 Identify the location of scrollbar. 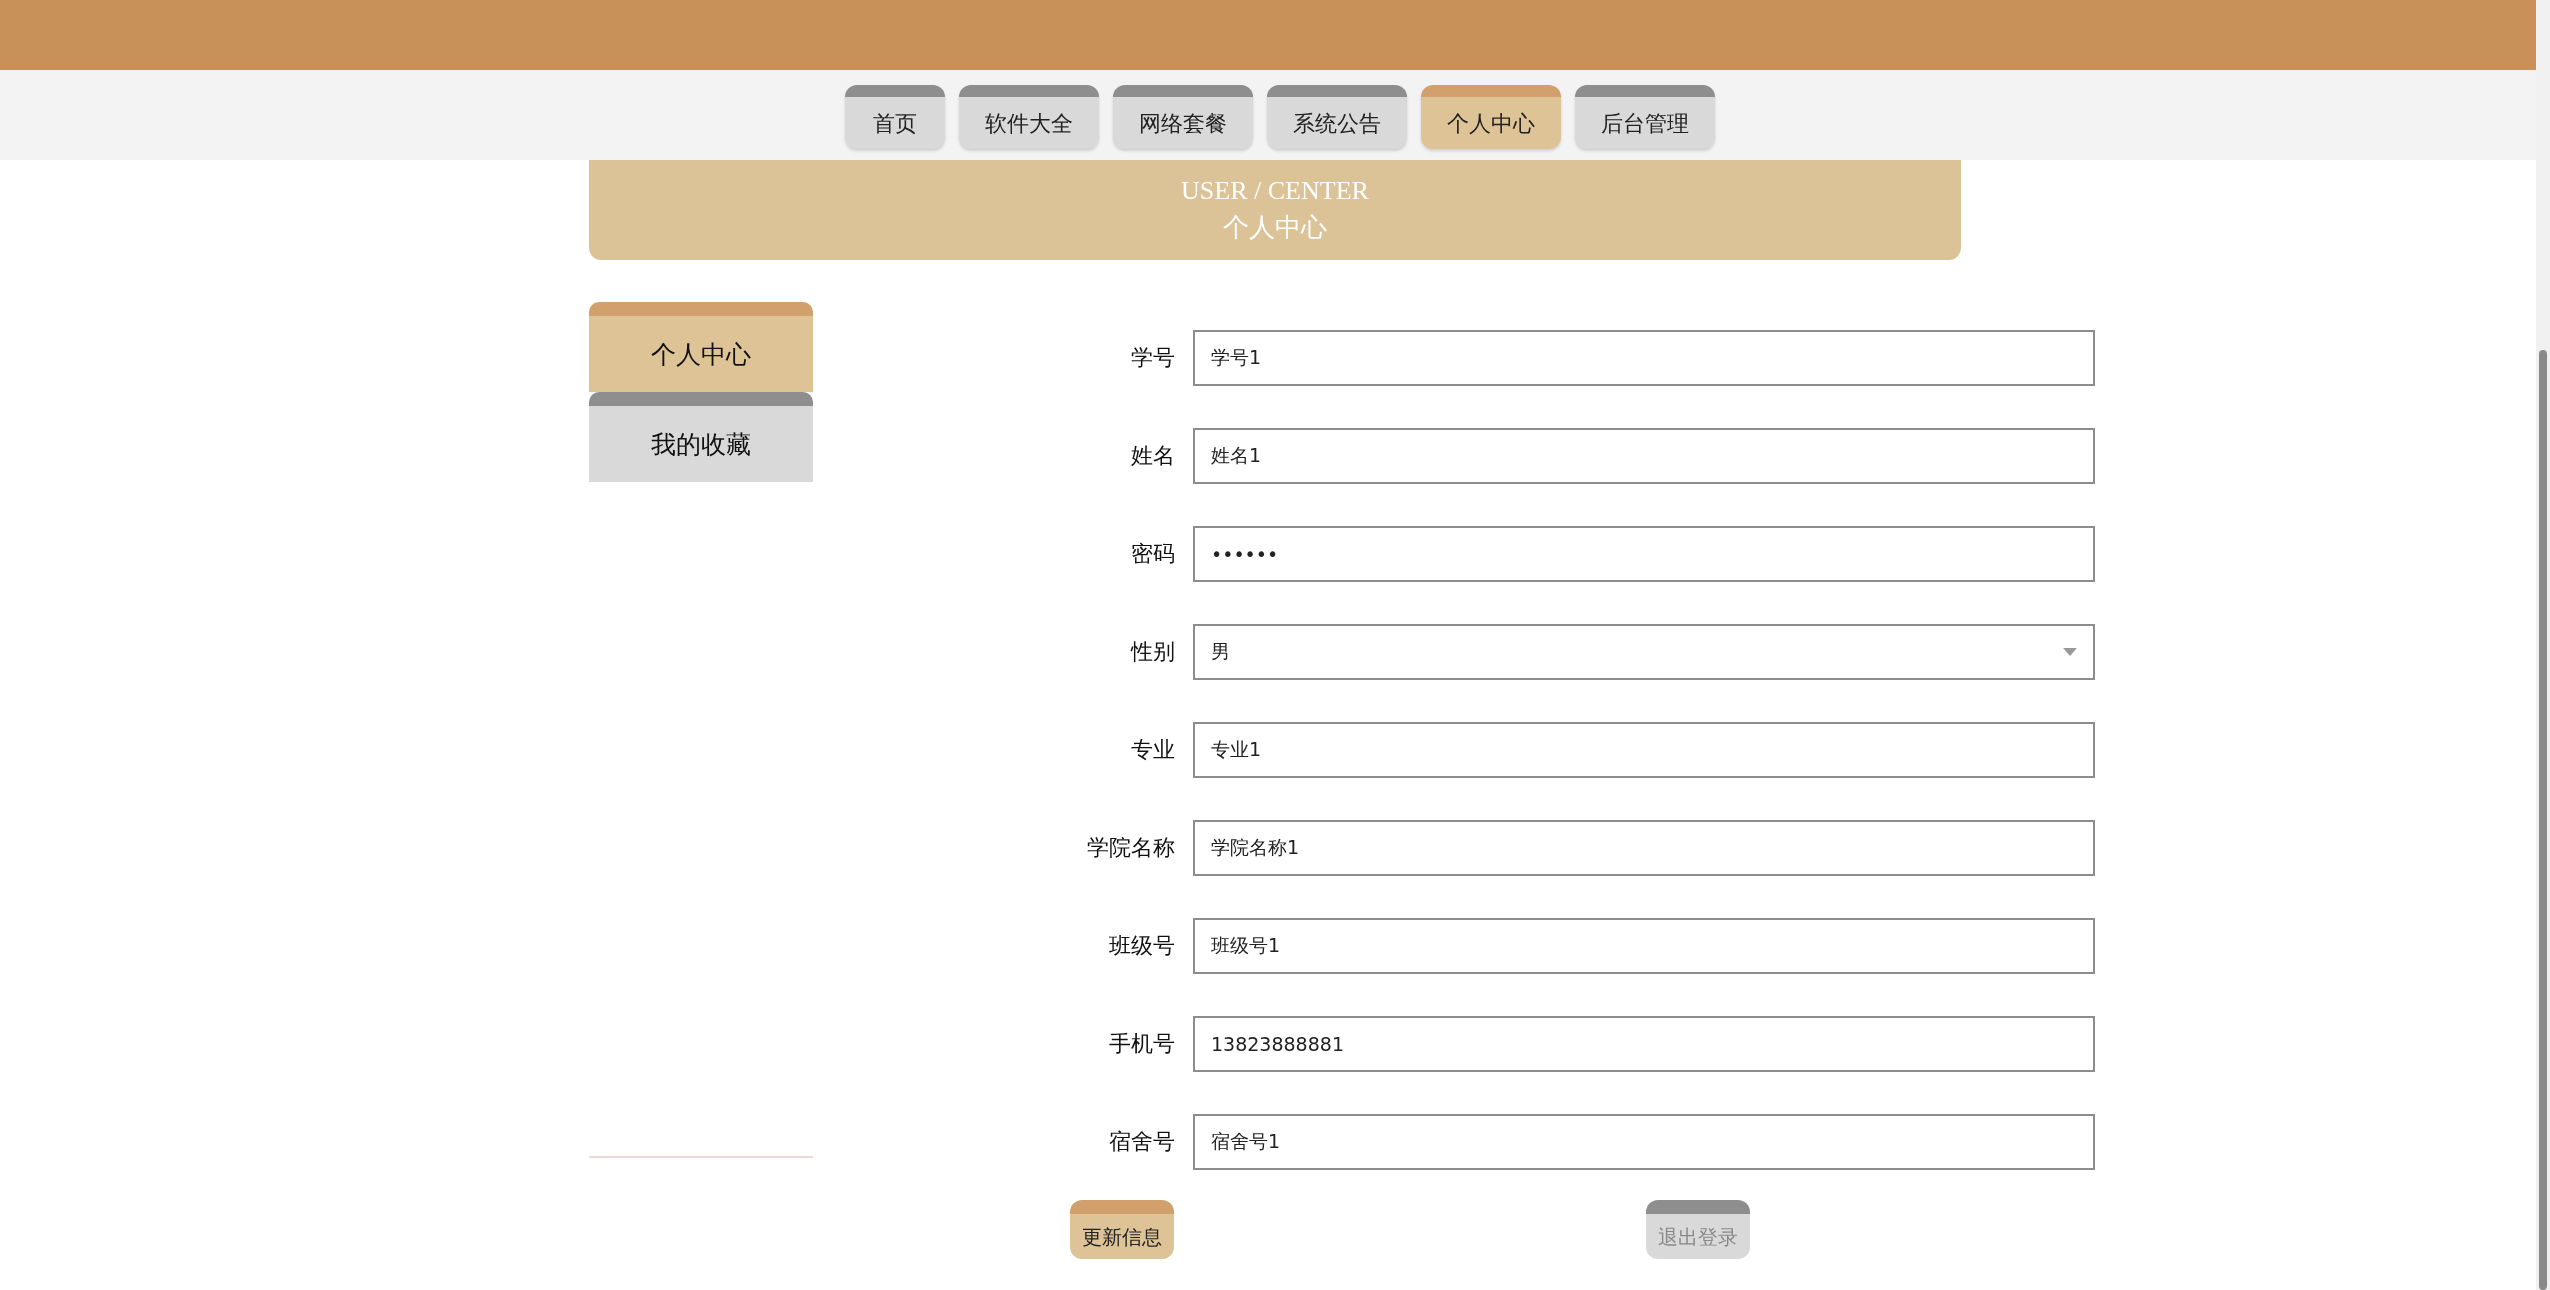
(2543, 645).